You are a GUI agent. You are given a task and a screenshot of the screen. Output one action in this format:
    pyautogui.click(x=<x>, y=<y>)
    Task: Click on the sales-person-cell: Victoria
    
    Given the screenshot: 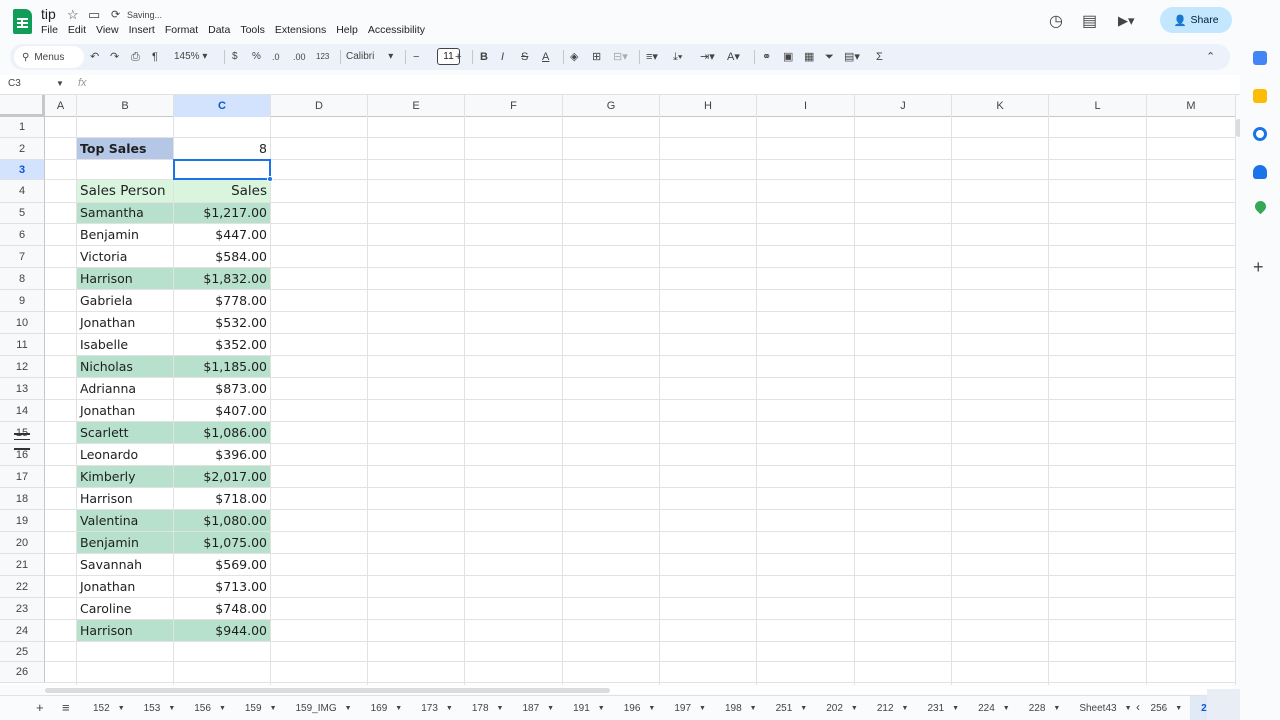 What is the action you would take?
    pyautogui.click(x=125, y=256)
    